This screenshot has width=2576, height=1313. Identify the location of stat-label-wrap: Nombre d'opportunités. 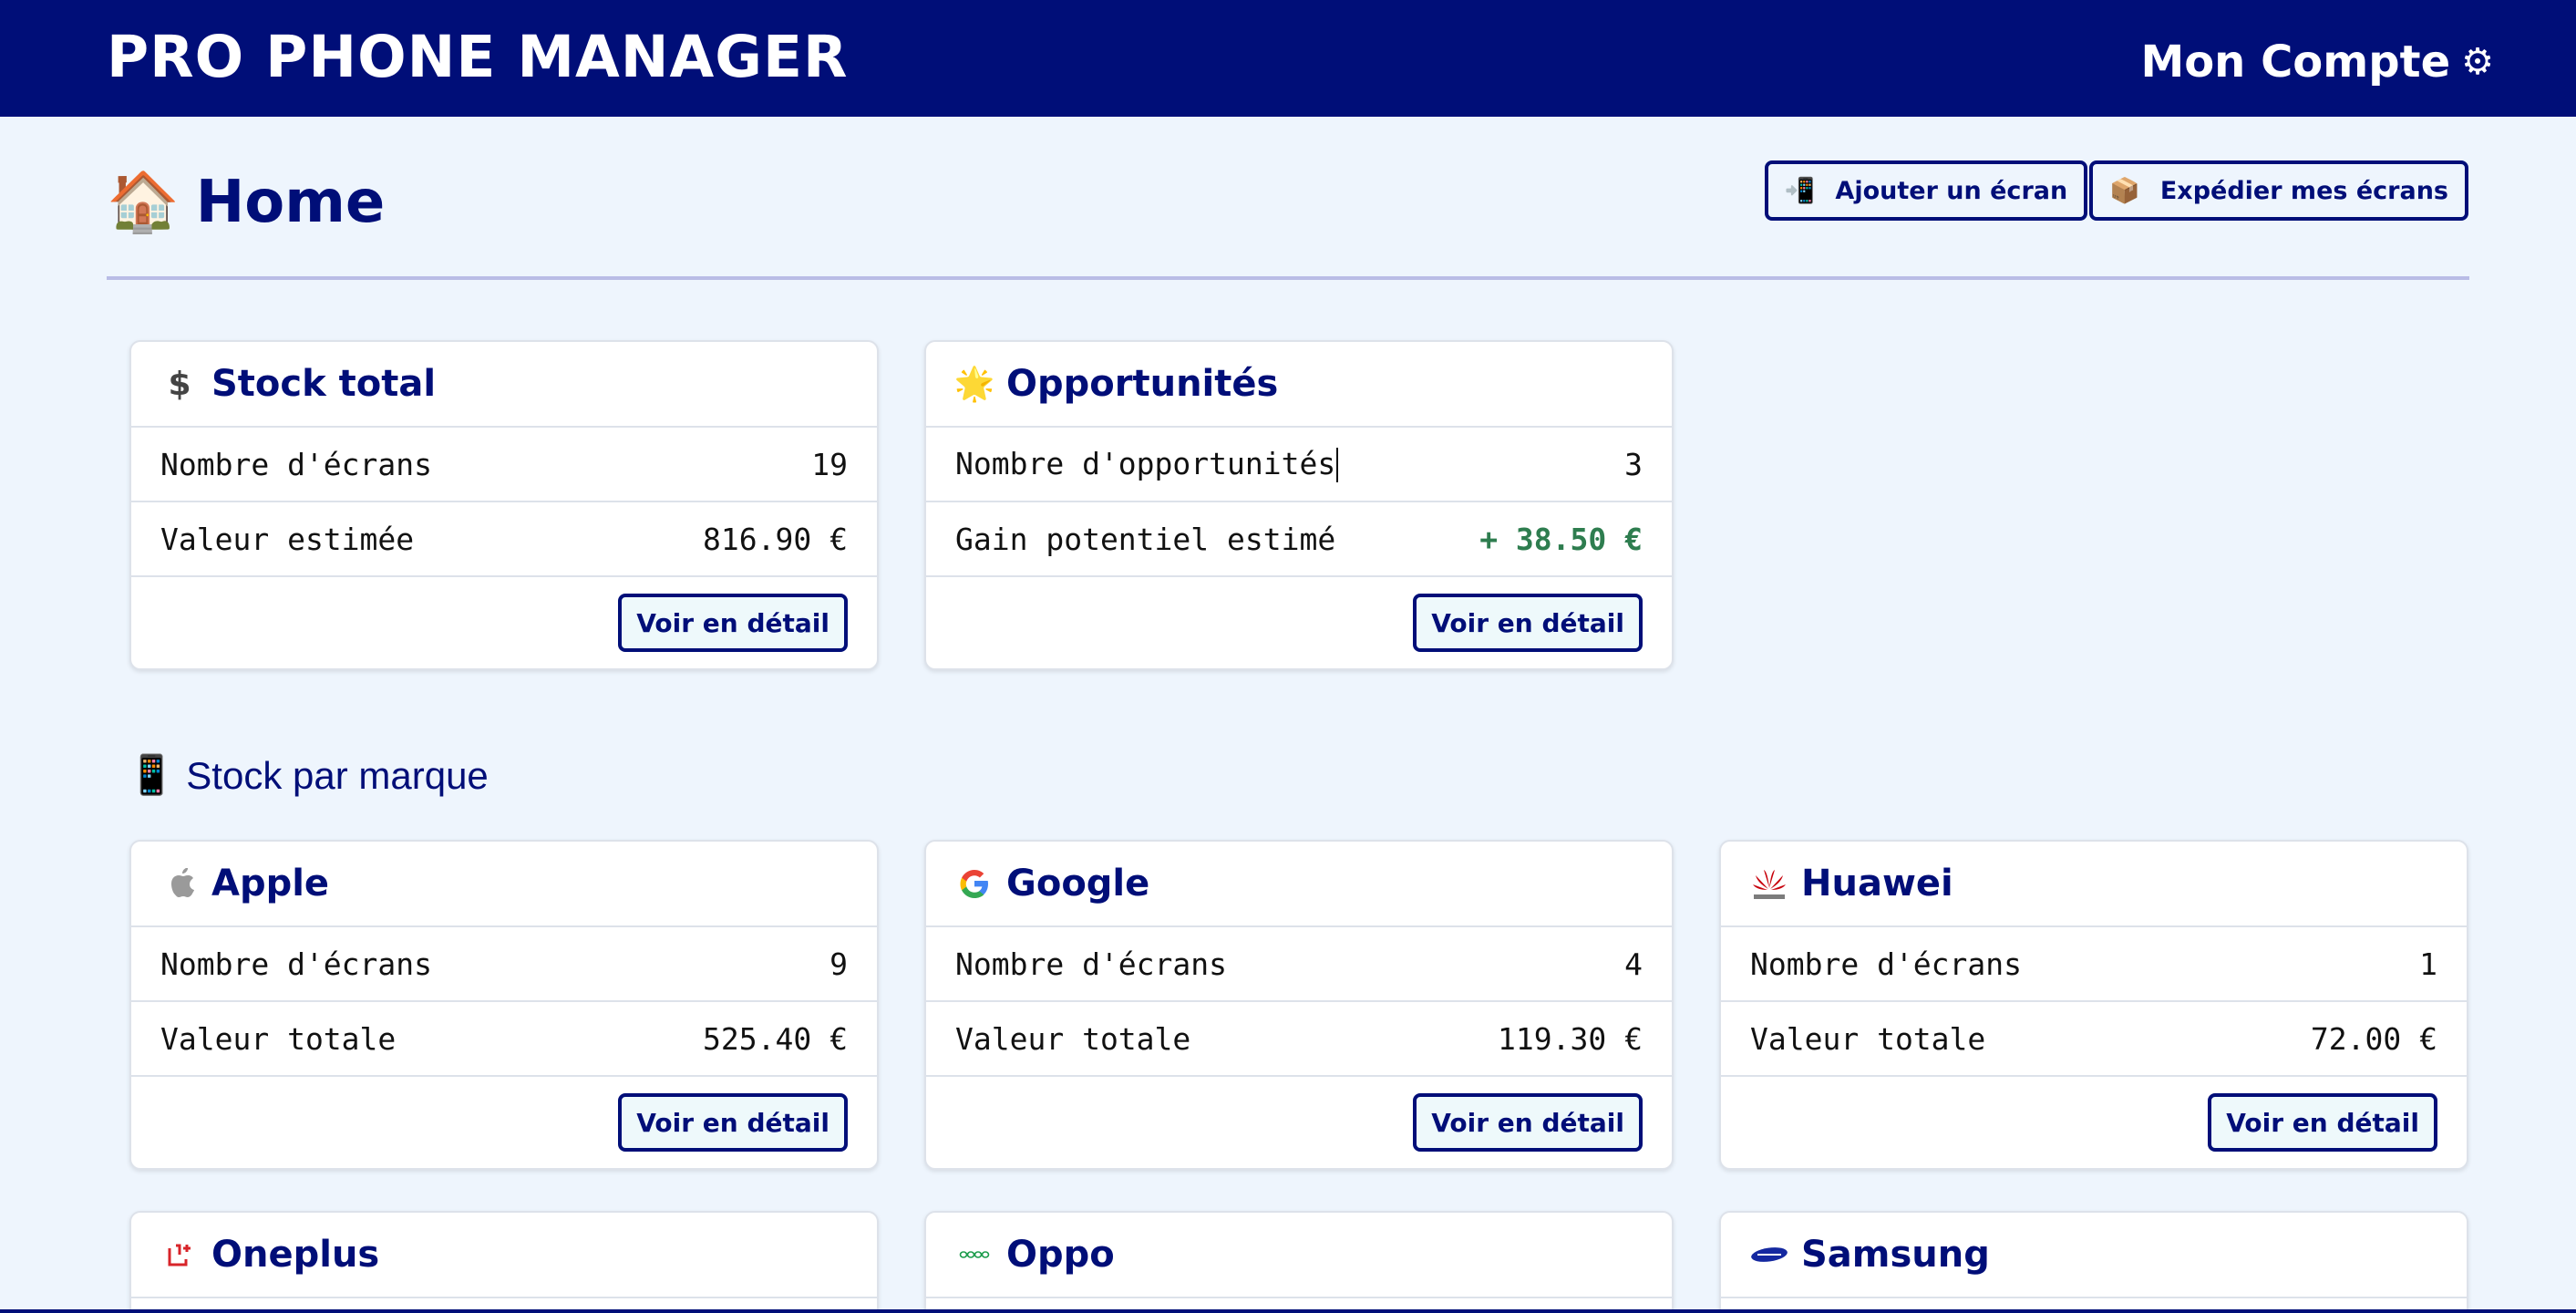
(1147, 464).